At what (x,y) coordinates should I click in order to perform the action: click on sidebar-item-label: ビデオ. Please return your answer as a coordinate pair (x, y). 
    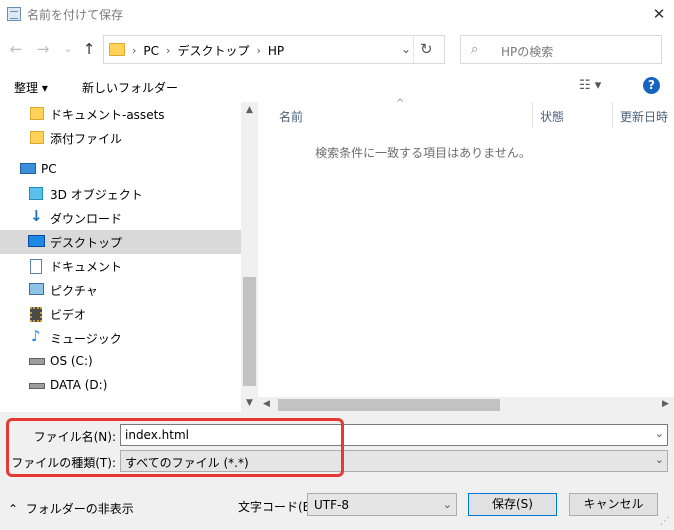
    Looking at the image, I should click on (68, 315).